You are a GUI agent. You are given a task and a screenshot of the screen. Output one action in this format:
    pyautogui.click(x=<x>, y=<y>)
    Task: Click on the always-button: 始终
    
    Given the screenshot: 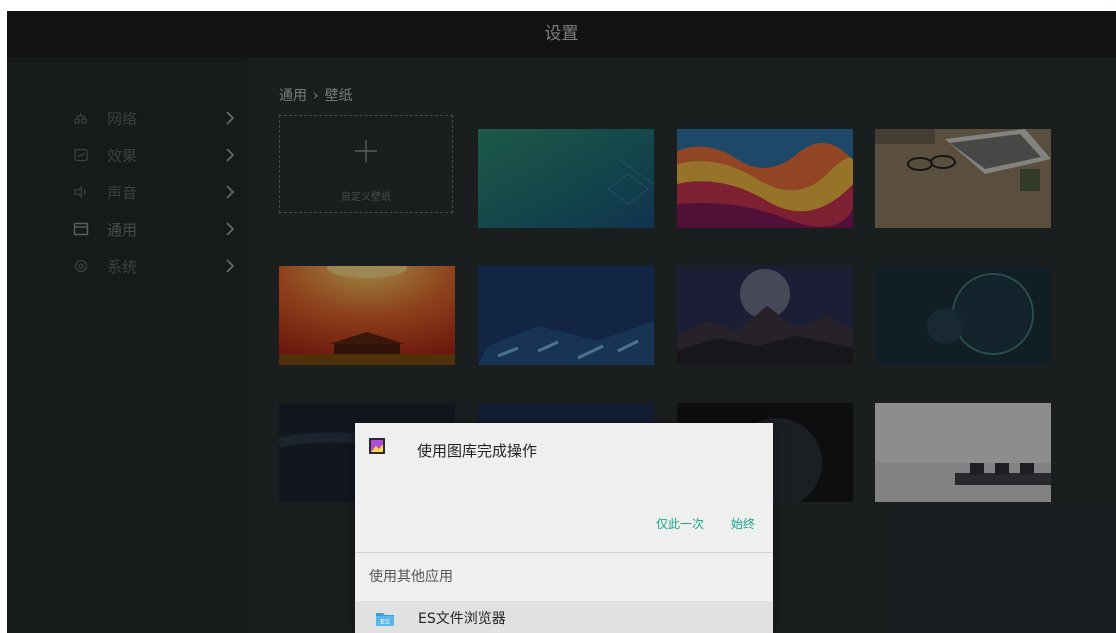 What is the action you would take?
    pyautogui.click(x=743, y=523)
    